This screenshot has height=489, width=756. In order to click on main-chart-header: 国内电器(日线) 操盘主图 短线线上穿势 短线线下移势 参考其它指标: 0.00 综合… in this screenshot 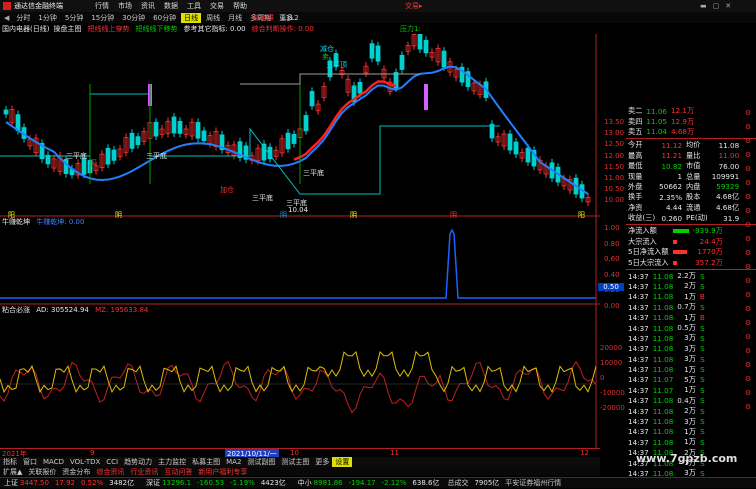, I will do `click(300, 28)`.